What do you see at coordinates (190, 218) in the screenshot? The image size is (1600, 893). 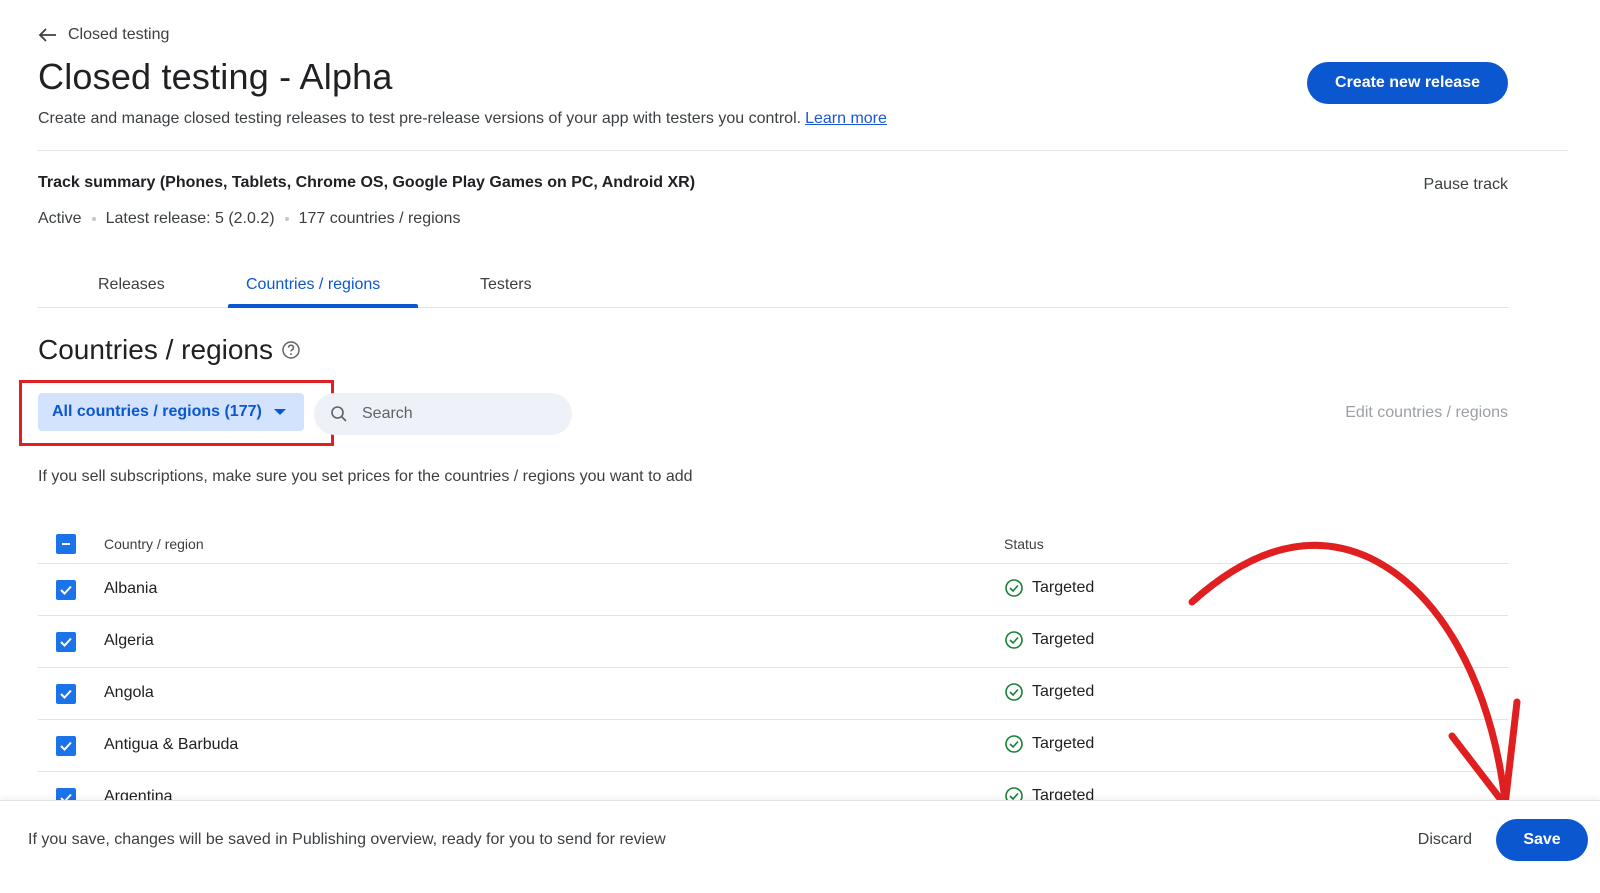 I see `latest-release: Latest release: 5 (2.0.2)` at bounding box center [190, 218].